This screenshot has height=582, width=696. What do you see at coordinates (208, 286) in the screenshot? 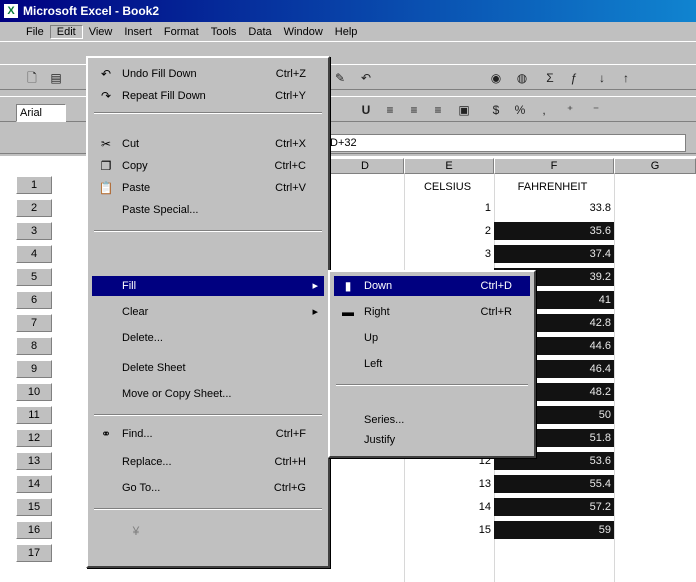
I see `menu-item-fill: Fill ▸` at bounding box center [208, 286].